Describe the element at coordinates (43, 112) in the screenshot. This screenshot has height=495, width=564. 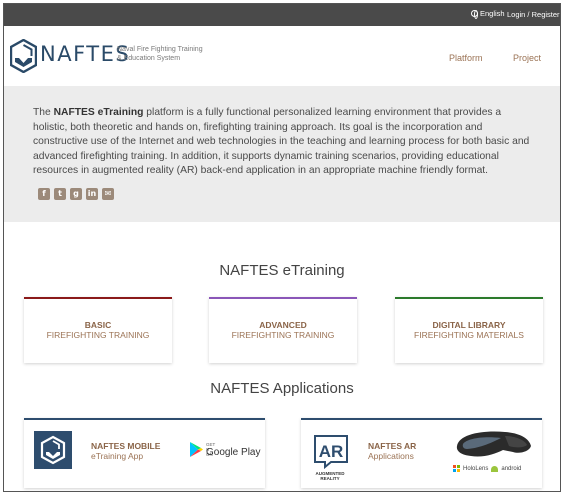
I see `intro-prefix: The` at that location.